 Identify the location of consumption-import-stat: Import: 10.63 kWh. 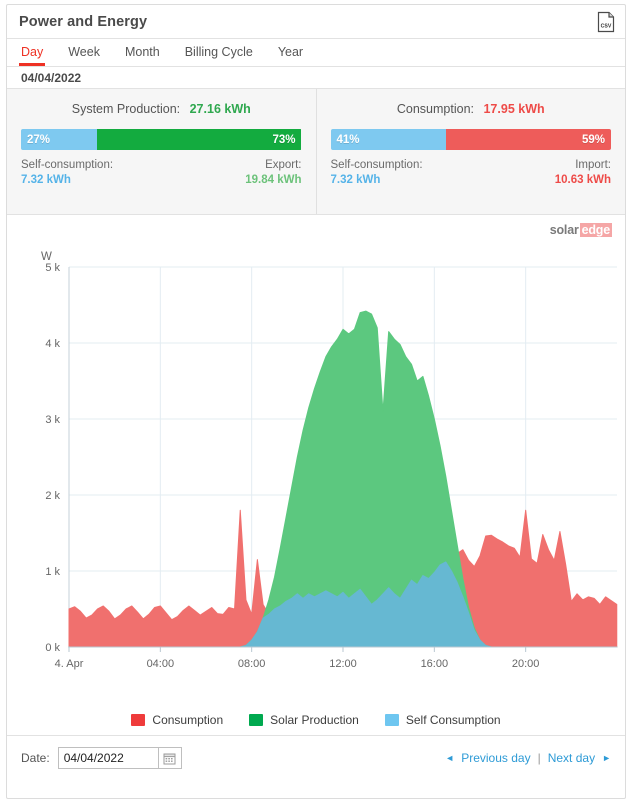
(583, 172).